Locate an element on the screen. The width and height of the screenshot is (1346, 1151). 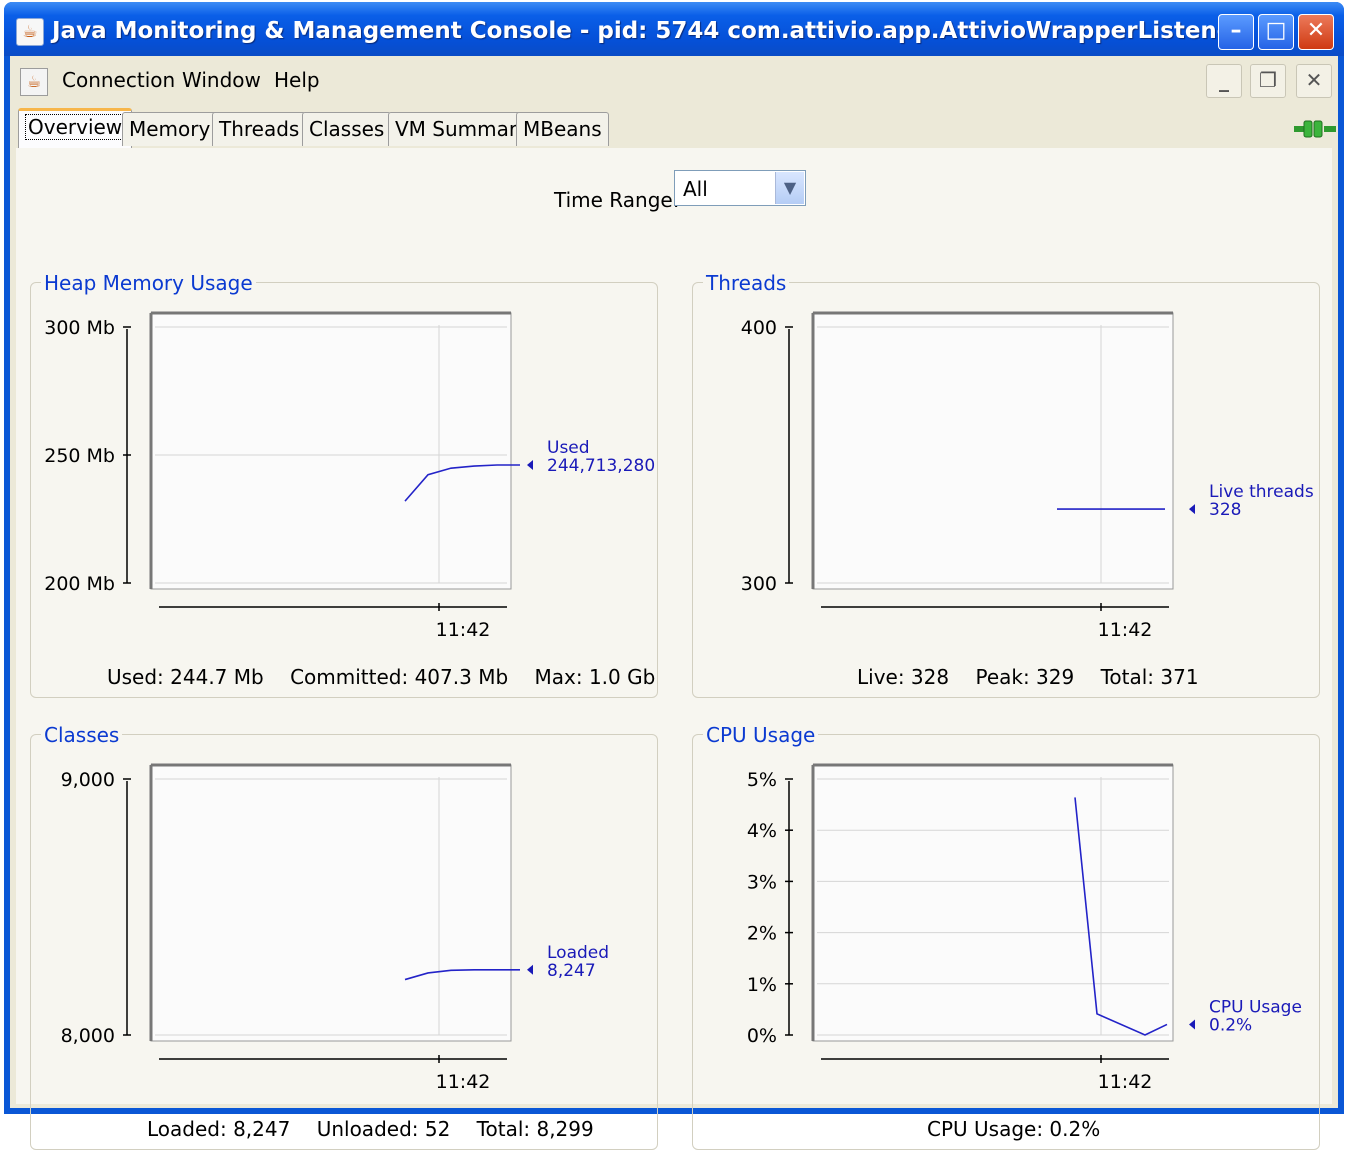
close-button: ✕ is located at coordinates (1316, 32).